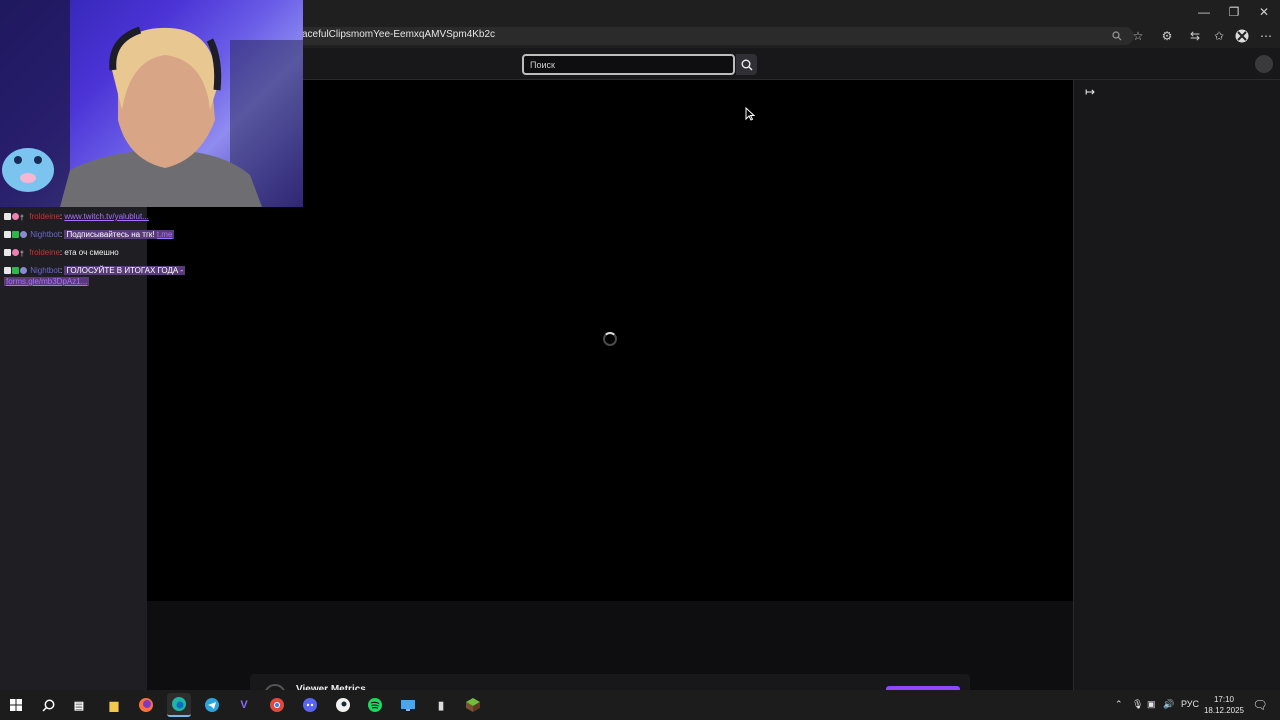 The image size is (1280, 720). Describe the element at coordinates (750, 116) in the screenshot. I see `mouse-cursor-icon` at that location.